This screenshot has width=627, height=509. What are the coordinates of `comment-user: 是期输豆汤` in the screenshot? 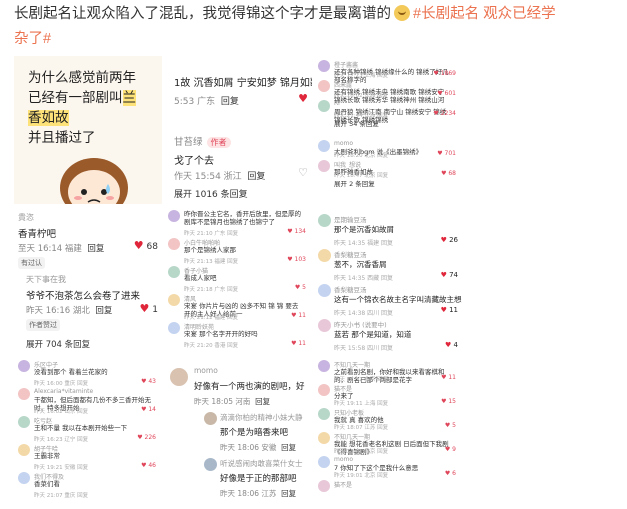 It's located at (350, 220).